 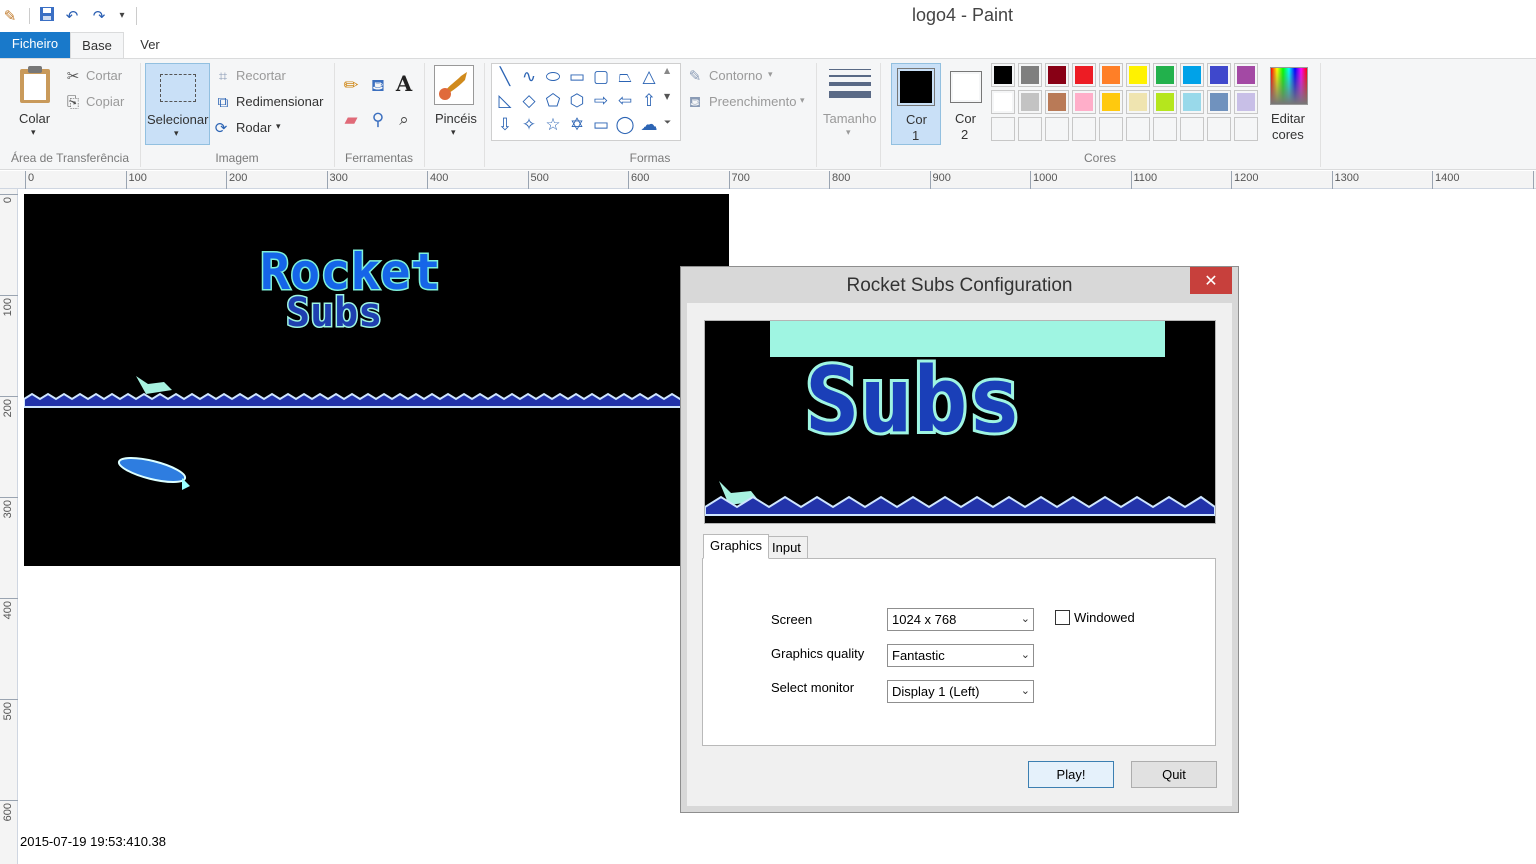 What do you see at coordinates (960, 655) in the screenshot?
I see `quality-select: Fantastic ⌄` at bounding box center [960, 655].